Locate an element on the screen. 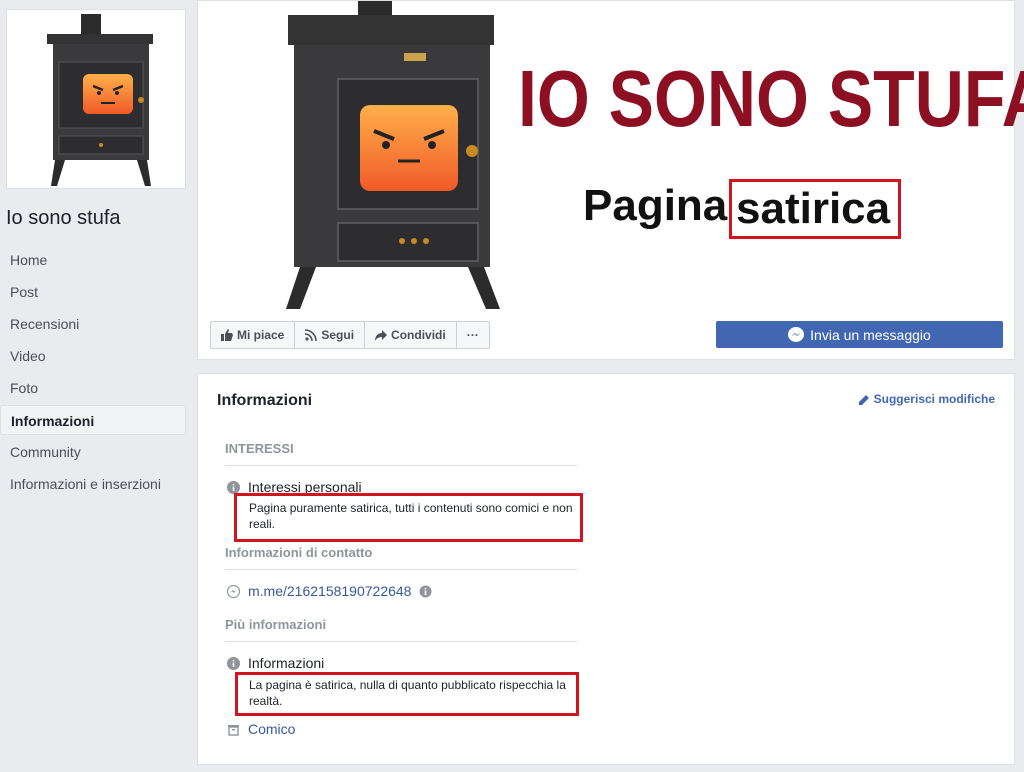 The width and height of the screenshot is (1024, 772). sidebar-item-recensioni: Recensioni is located at coordinates (93, 324).